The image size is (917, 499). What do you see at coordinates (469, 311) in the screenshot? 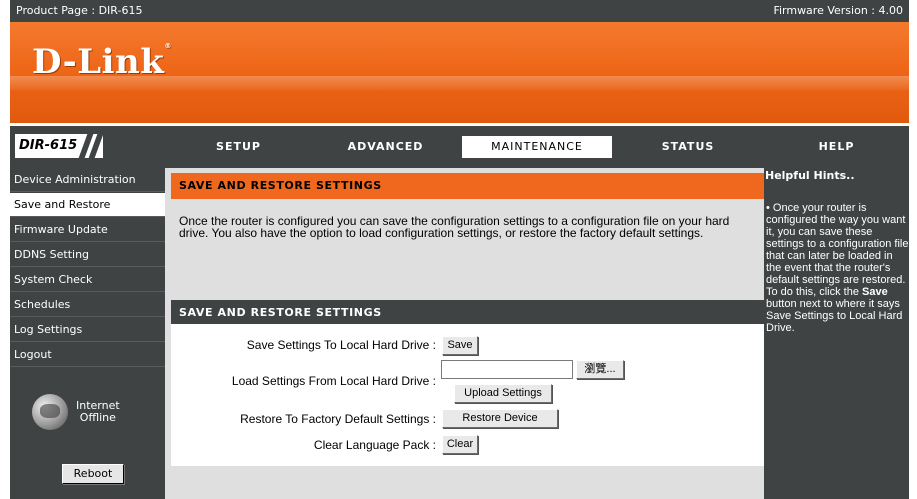
I see `settings-title: SAVE AND RESTORE SETTINGS` at bounding box center [469, 311].